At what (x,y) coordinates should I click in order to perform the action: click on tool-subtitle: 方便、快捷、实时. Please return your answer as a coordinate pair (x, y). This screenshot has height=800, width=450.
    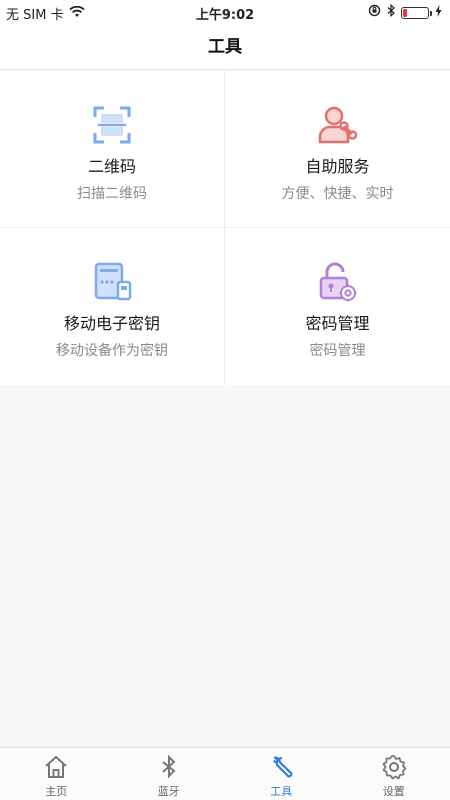
    Looking at the image, I should click on (337, 194).